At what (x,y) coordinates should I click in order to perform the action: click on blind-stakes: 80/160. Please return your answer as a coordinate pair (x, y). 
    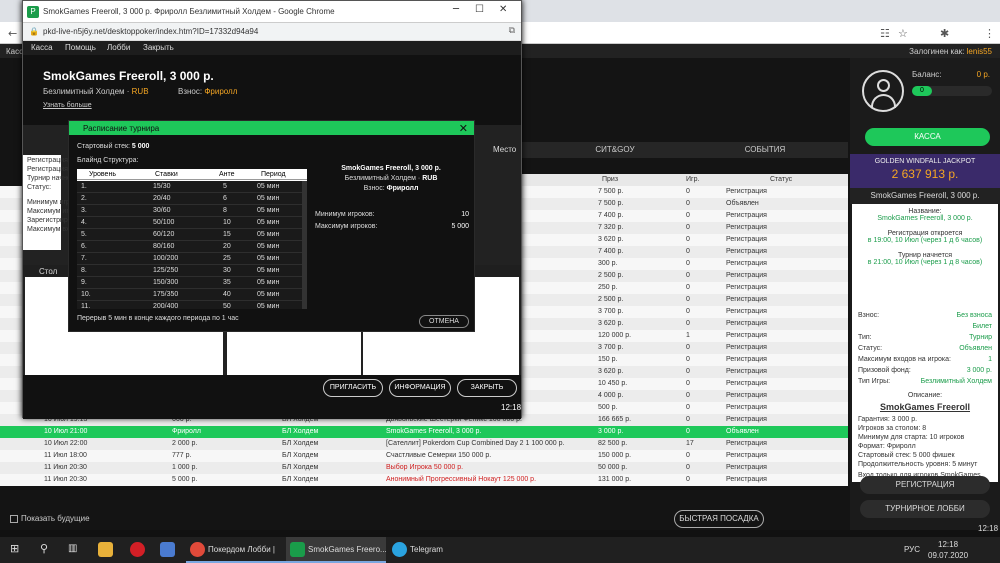
    Looking at the image, I should click on (164, 246).